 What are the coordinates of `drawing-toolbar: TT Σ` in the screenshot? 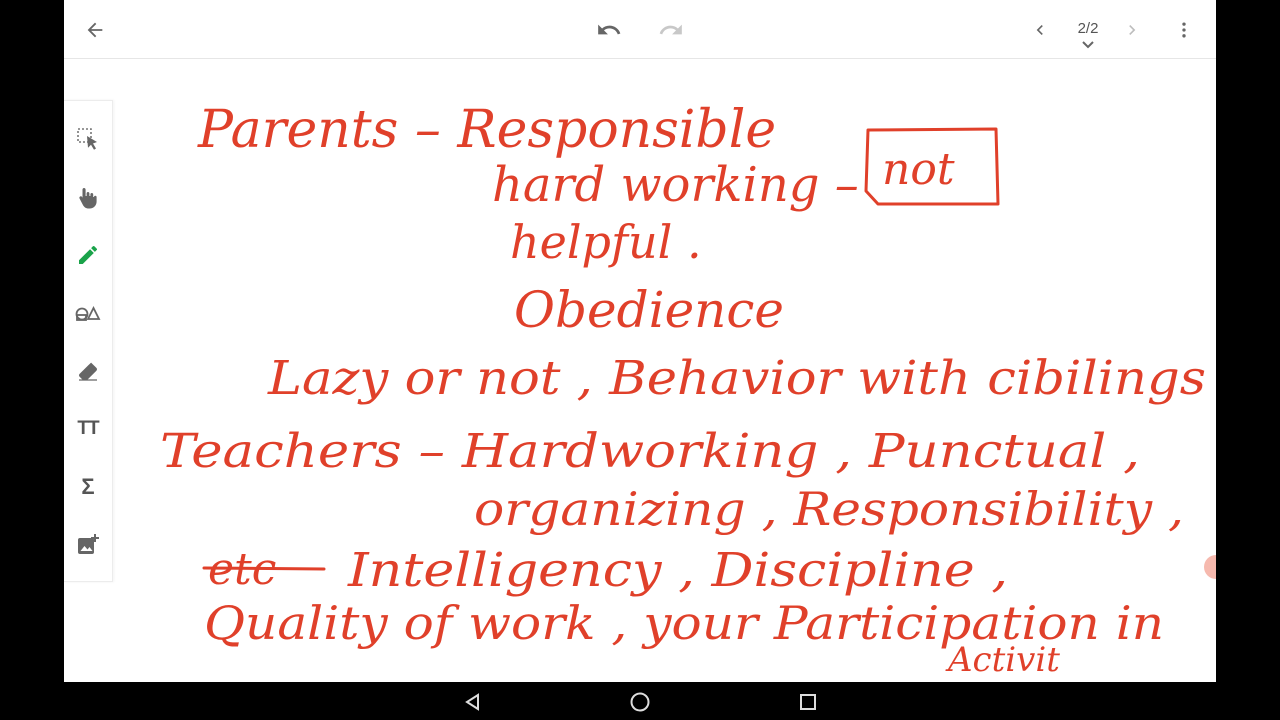 It's located at (88, 341).